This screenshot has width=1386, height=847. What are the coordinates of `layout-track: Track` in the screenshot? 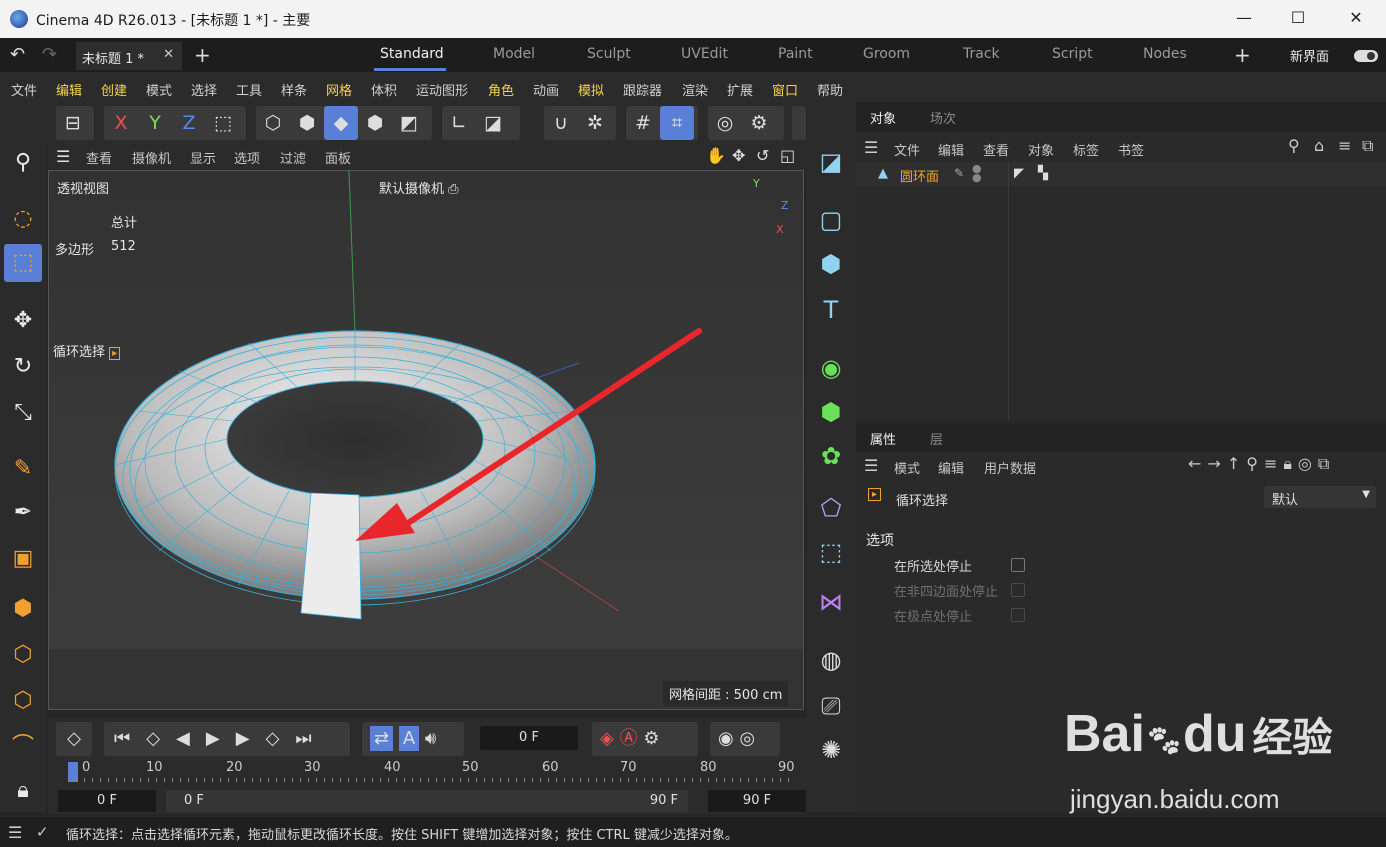 It's located at (981, 54).